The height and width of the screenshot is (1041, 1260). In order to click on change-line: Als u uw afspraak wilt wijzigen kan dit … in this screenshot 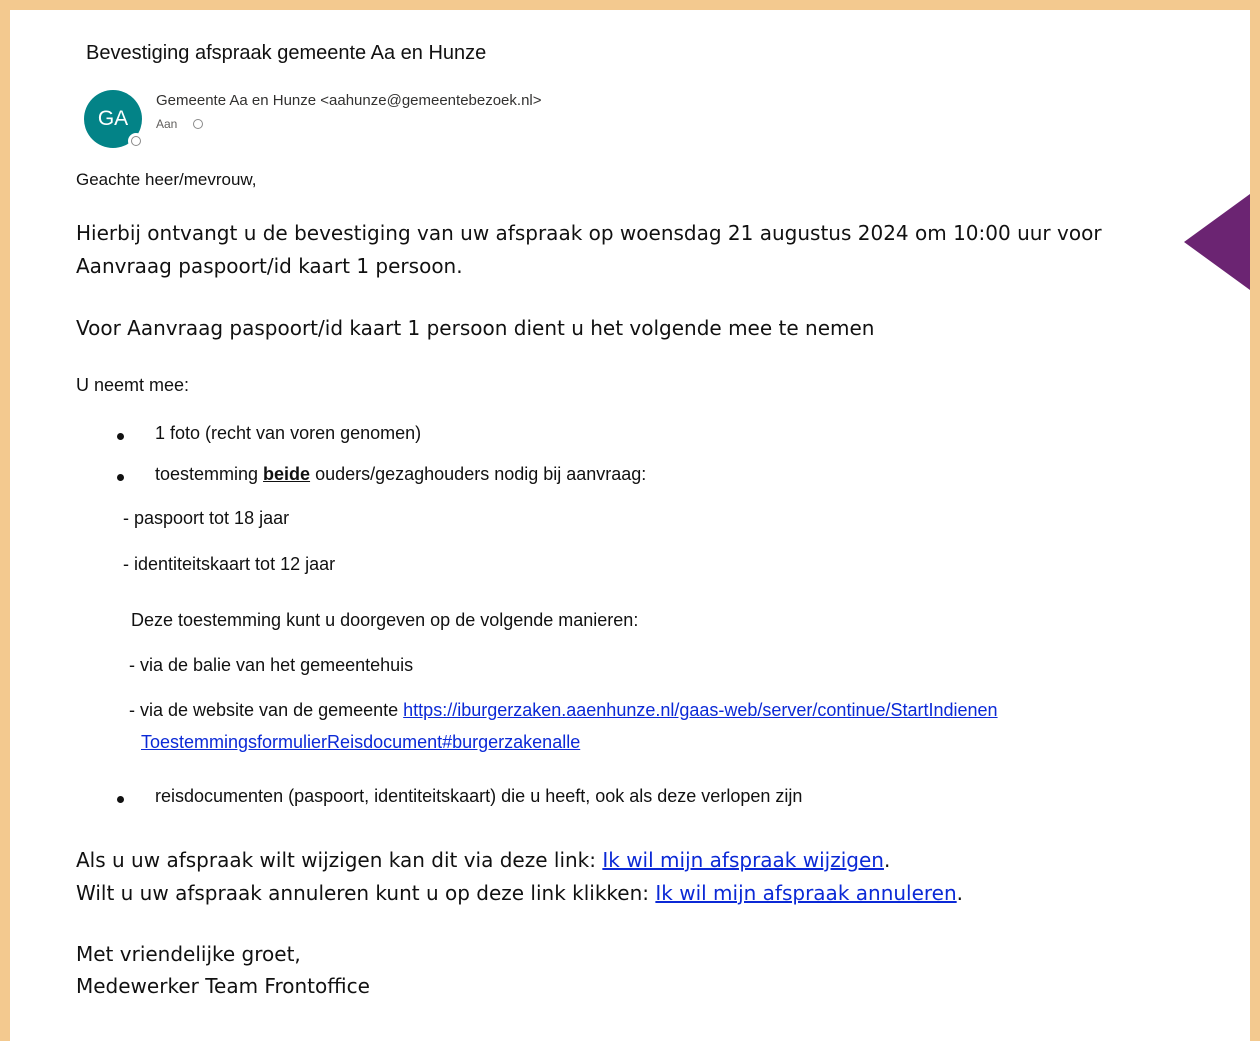, I will do `click(483, 860)`.